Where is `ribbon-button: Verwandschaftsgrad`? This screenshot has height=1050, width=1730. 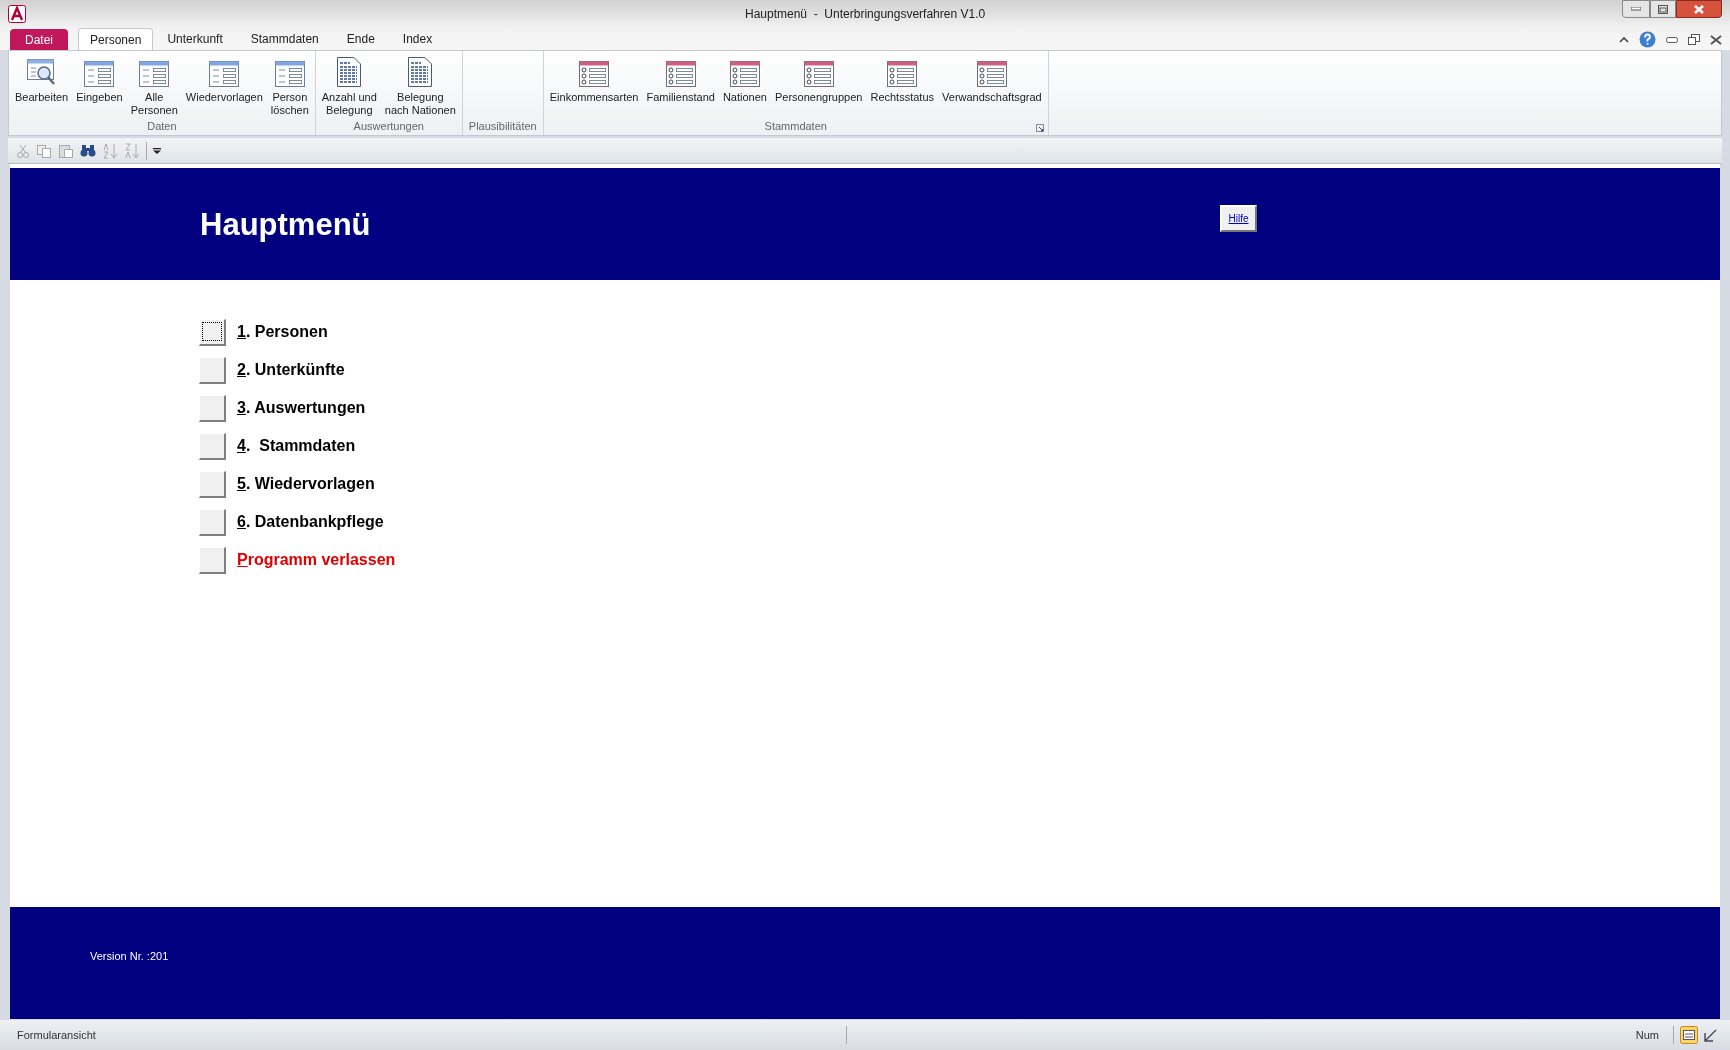 ribbon-button: Verwandschaftsgrad is located at coordinates (992, 79).